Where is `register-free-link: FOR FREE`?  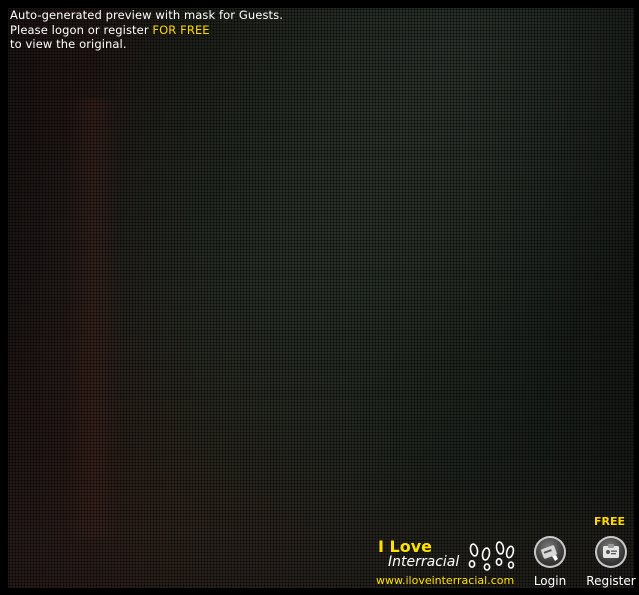
register-free-link: FOR FREE is located at coordinates (180, 30).